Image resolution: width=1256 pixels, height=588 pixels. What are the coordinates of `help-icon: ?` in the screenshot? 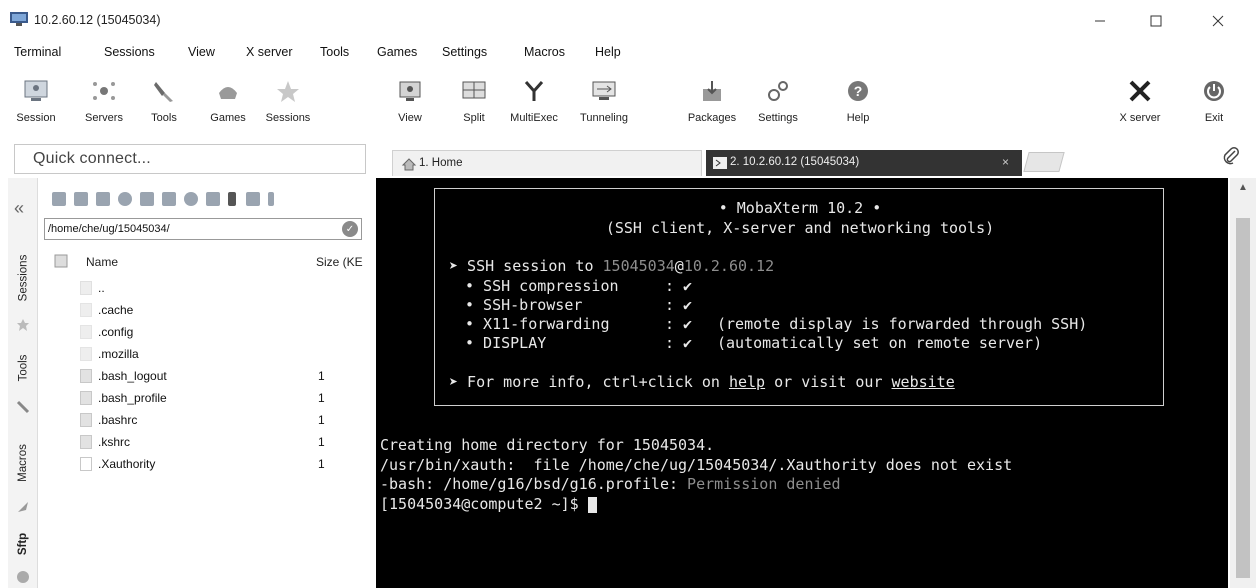 It's located at (858, 91).